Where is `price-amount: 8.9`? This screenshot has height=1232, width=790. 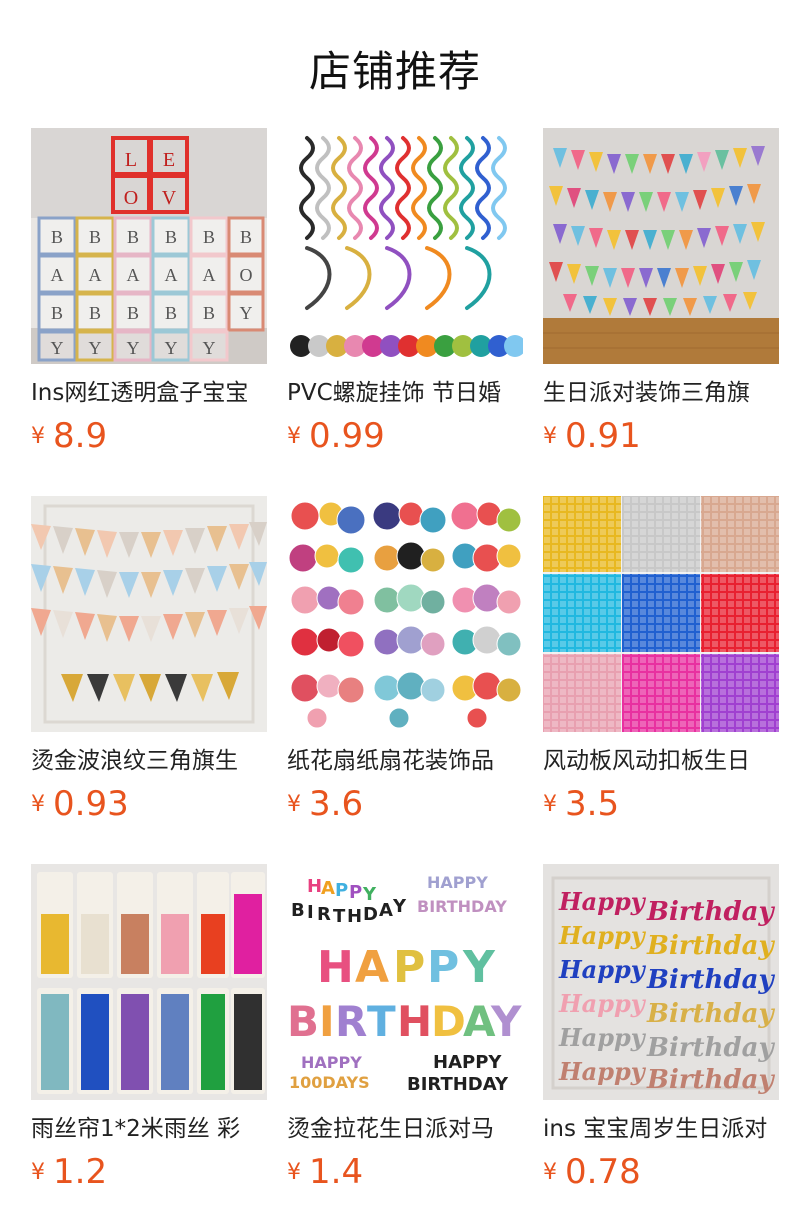
price-amount: 8.9 is located at coordinates (80, 436).